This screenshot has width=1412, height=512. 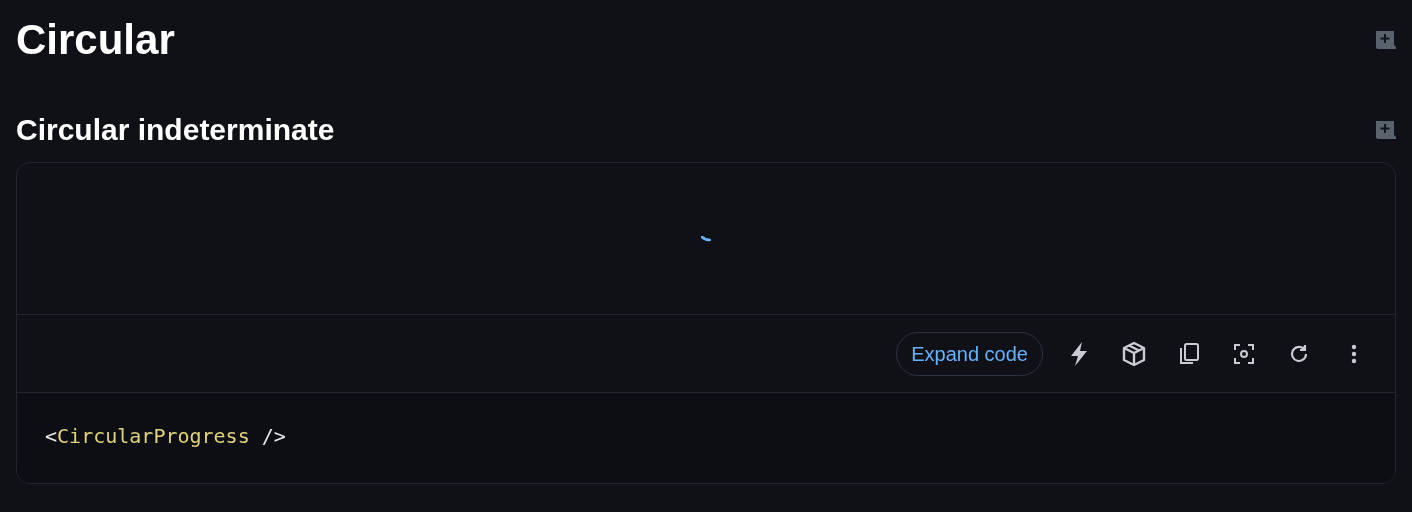 What do you see at coordinates (165, 436) in the screenshot?
I see `code-line: <CircularProgress />` at bounding box center [165, 436].